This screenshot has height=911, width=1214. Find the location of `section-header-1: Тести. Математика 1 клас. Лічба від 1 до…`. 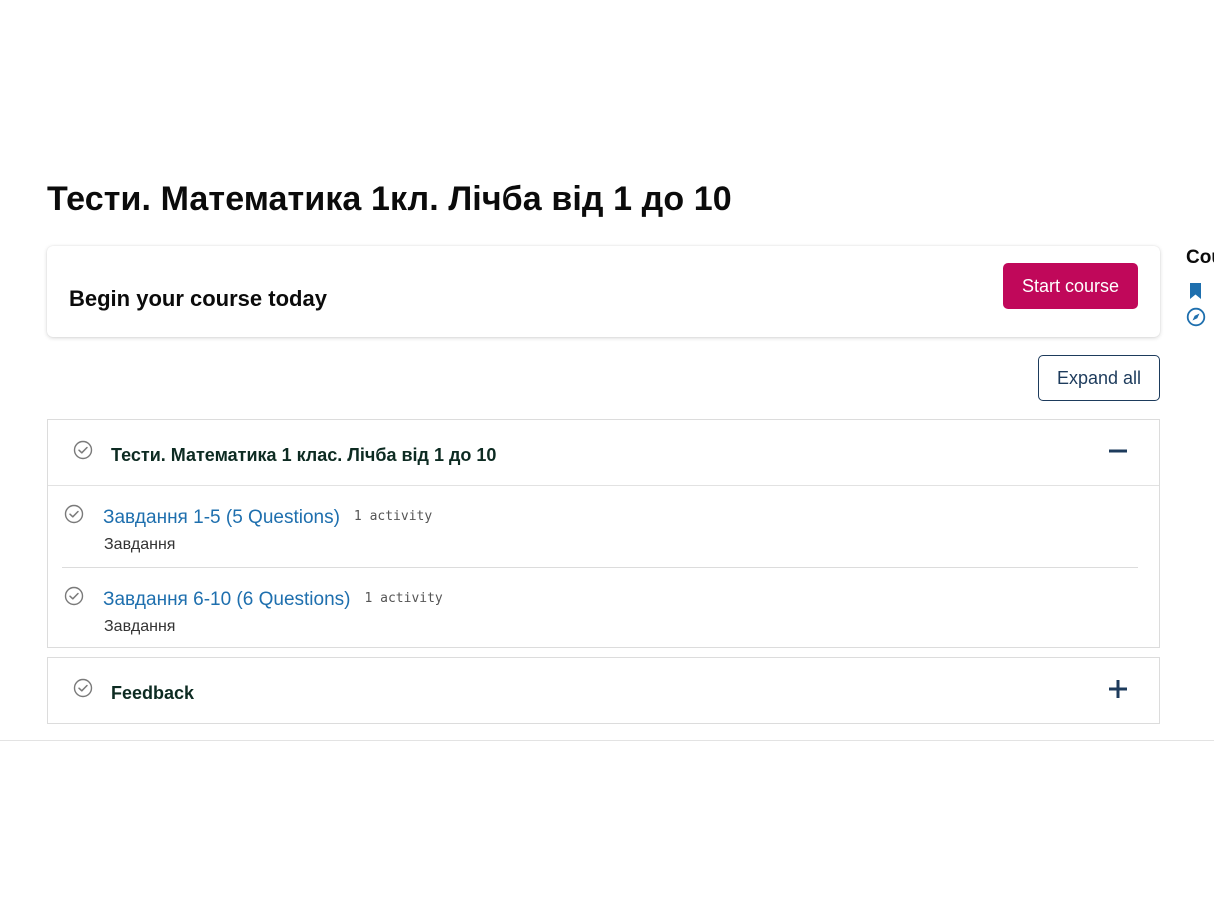

section-header-1: Тести. Математика 1 клас. Лічба від 1 до… is located at coordinates (603, 452).